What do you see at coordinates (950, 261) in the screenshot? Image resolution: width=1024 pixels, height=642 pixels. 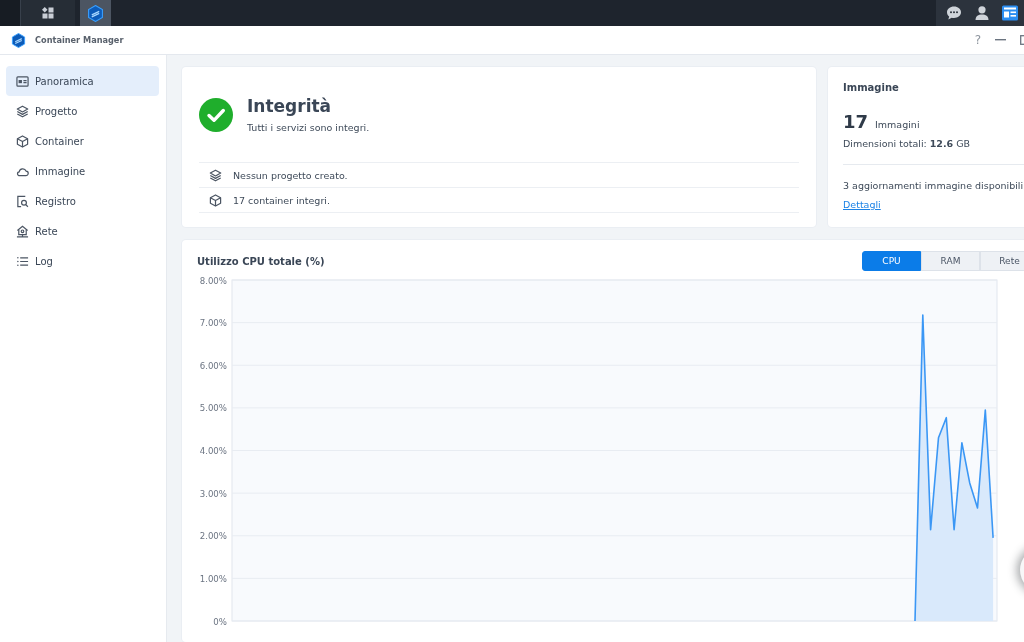 I see `chart-tab: RAM` at bounding box center [950, 261].